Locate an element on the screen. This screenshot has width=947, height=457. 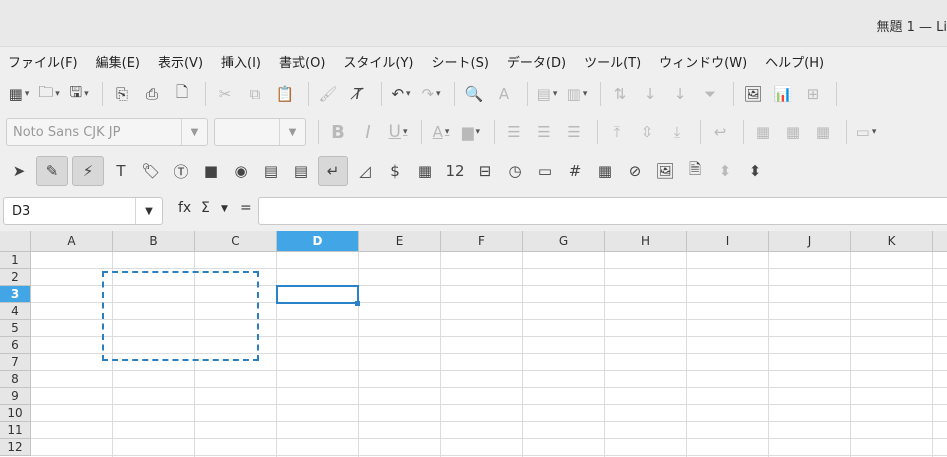
menu-sheet: シート(S) is located at coordinates (460, 61).